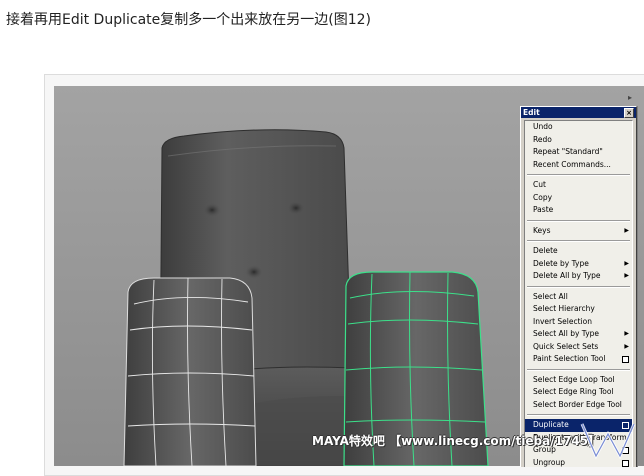 The height and width of the screenshot is (476, 644). I want to click on watermark-text: MAYA特效吧 【www.linecg.com/tieba/1745】, so click(456, 441).